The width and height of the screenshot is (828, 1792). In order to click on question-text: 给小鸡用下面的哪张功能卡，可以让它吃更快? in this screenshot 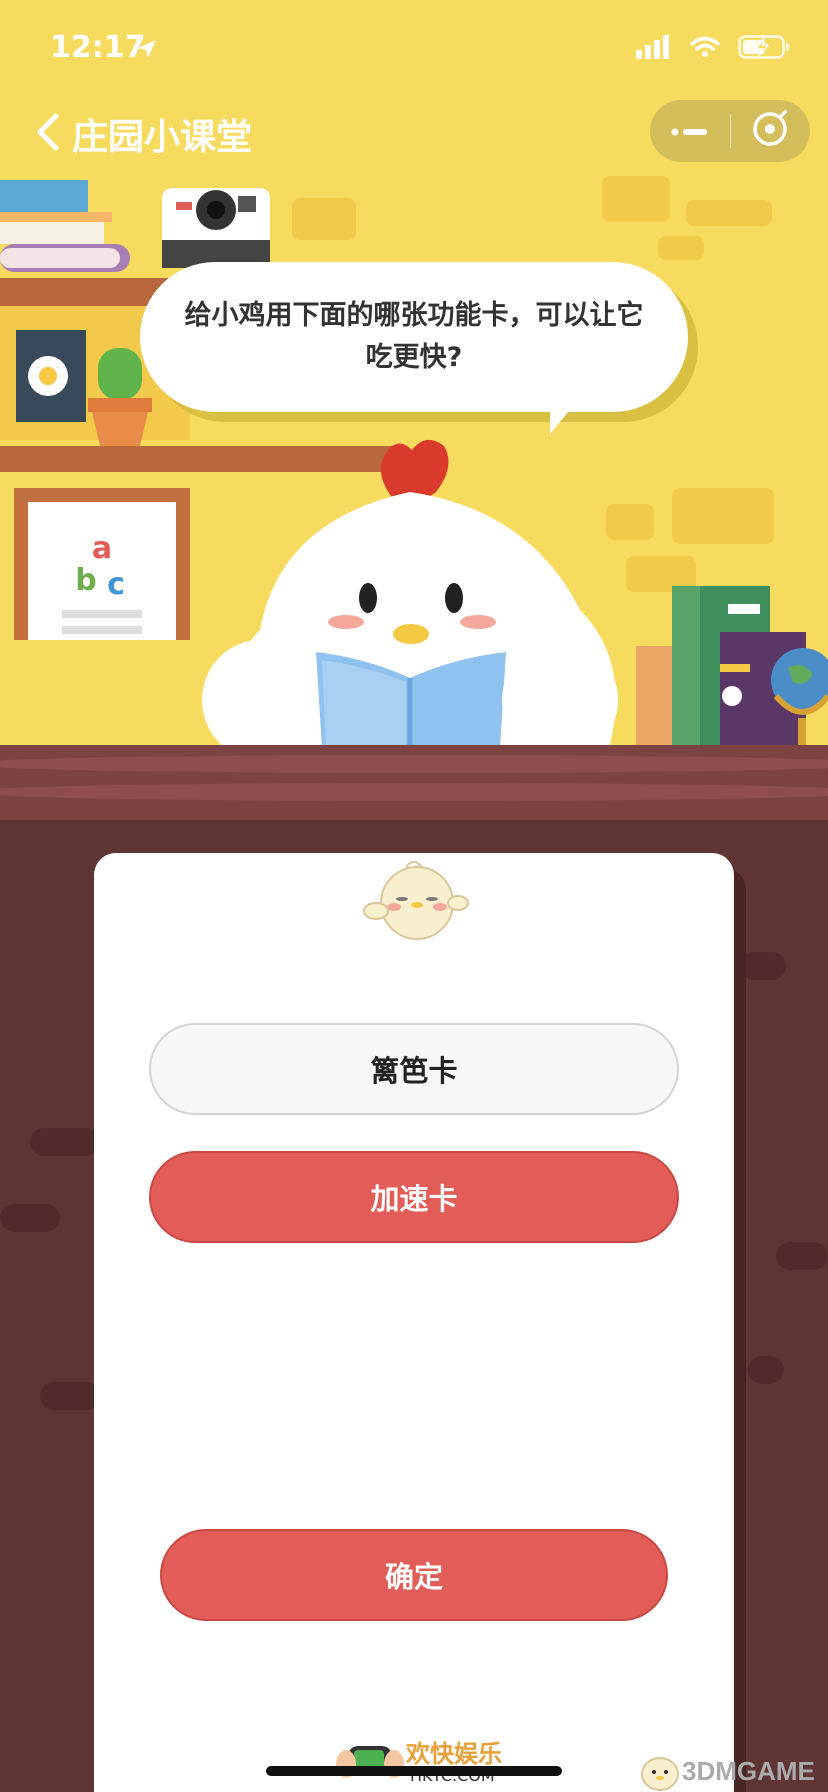, I will do `click(414, 336)`.